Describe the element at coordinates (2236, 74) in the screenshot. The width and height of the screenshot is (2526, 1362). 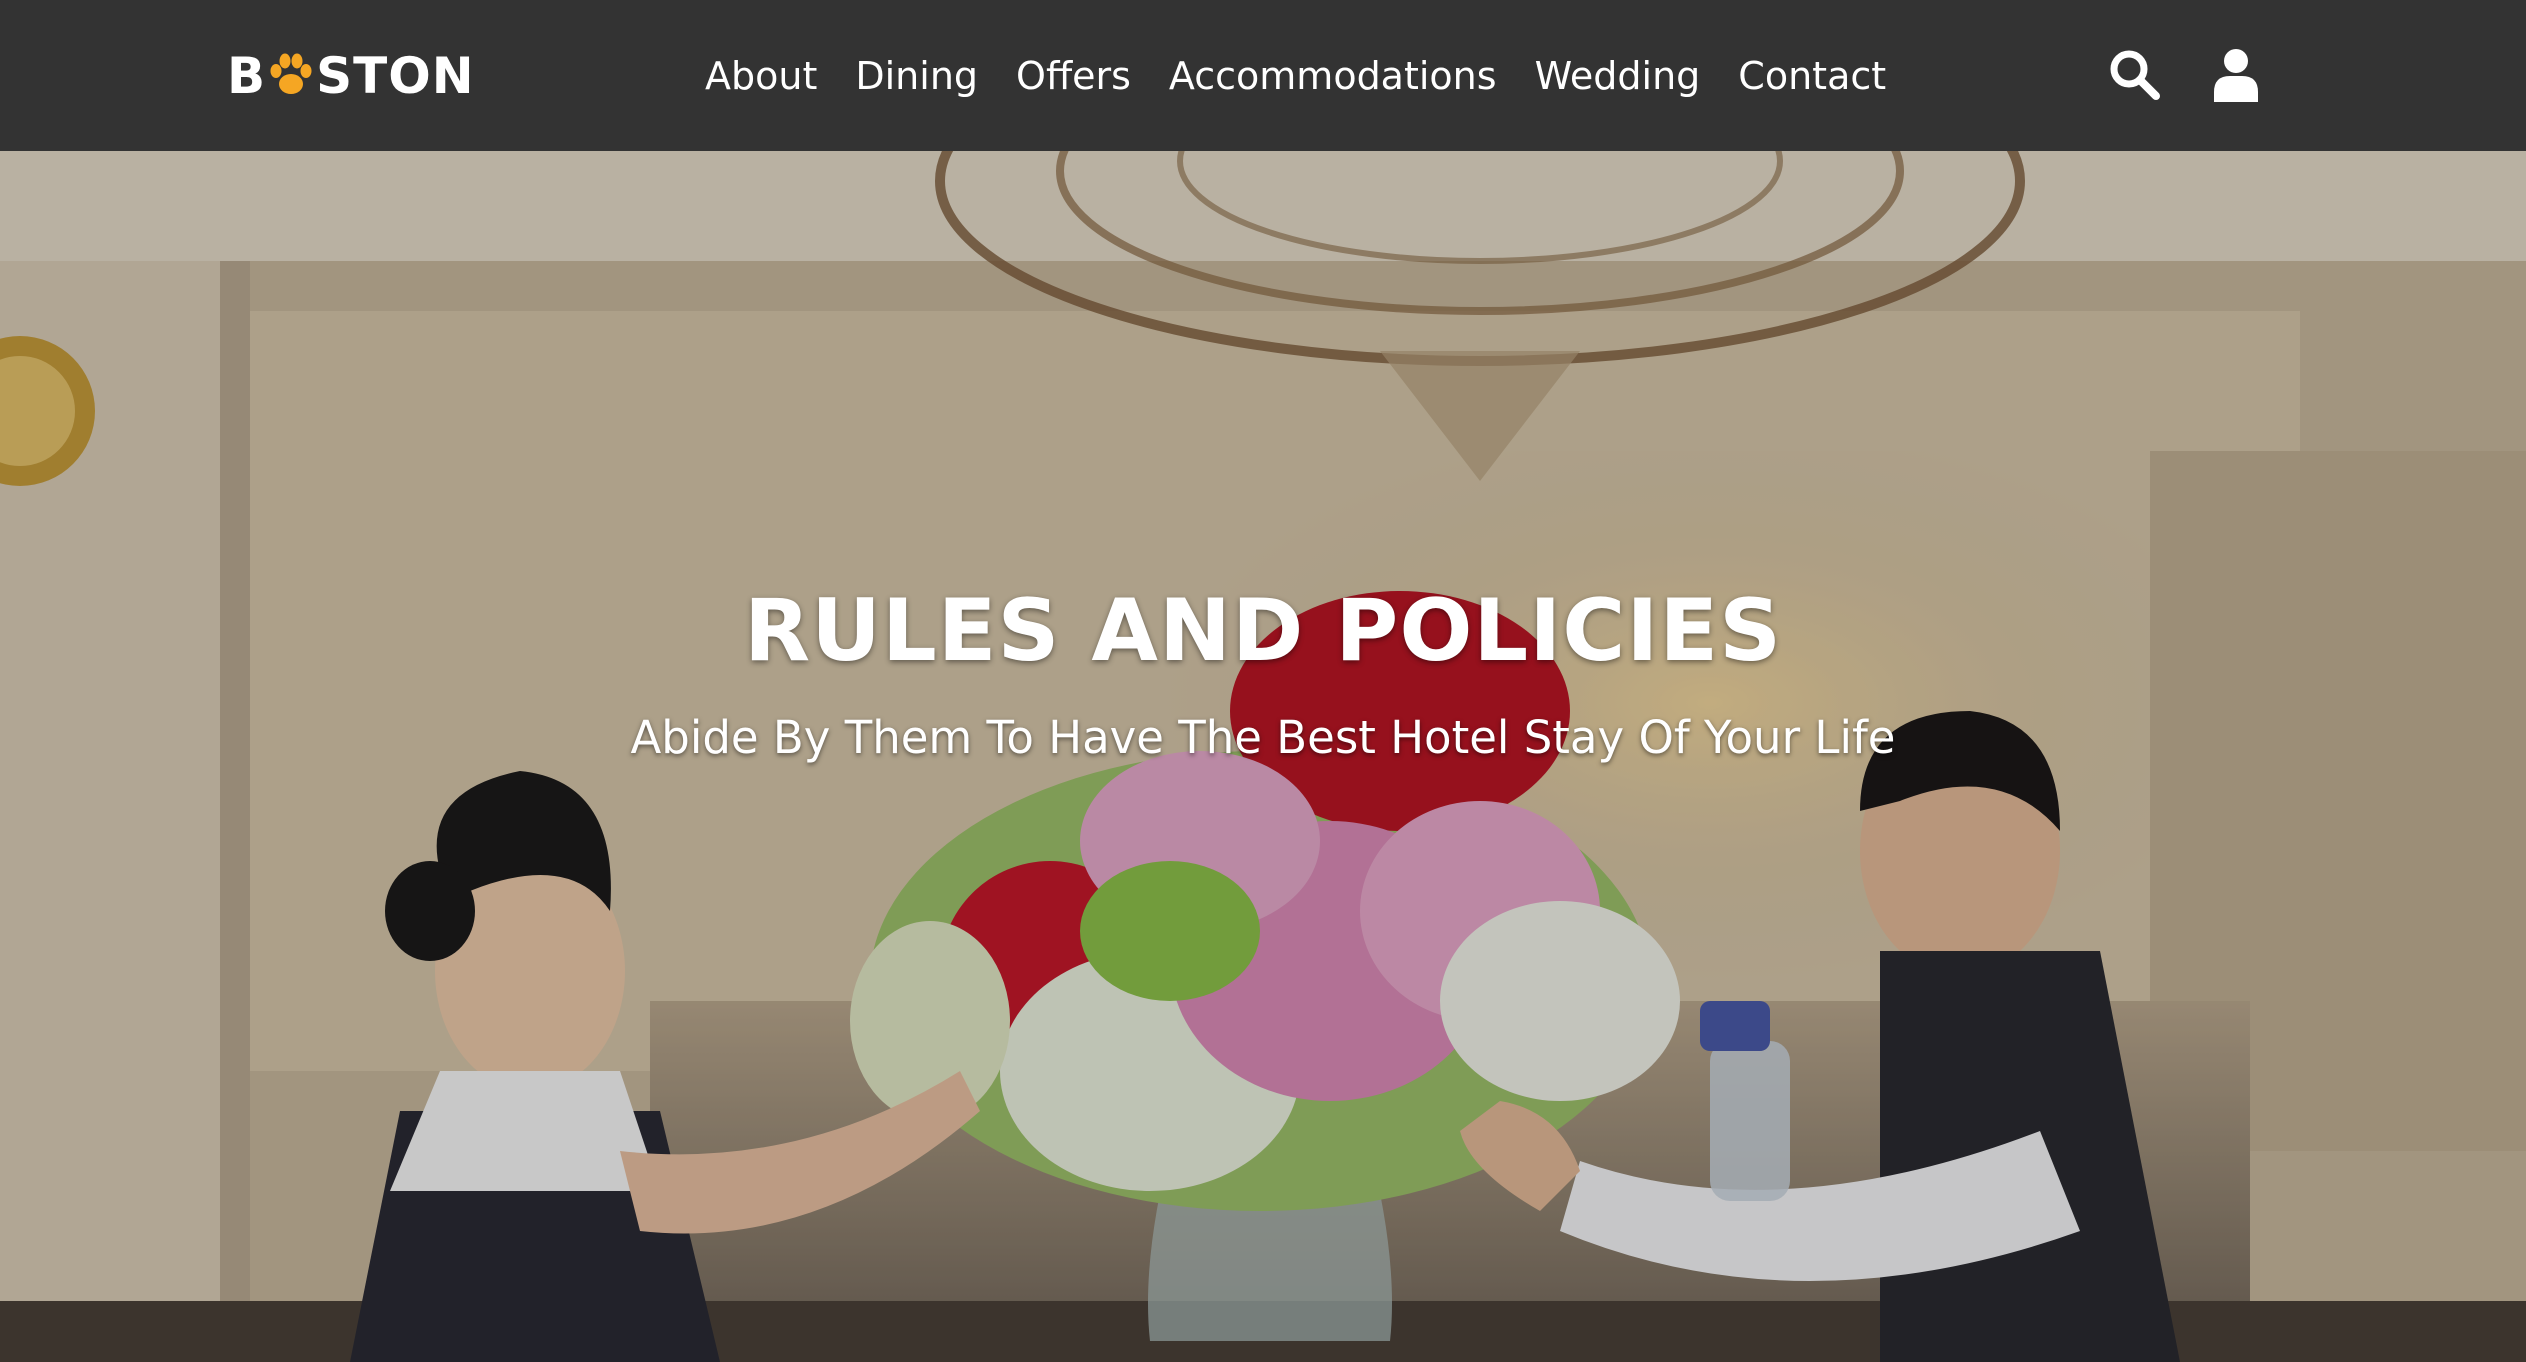
I see `user-icon` at that location.